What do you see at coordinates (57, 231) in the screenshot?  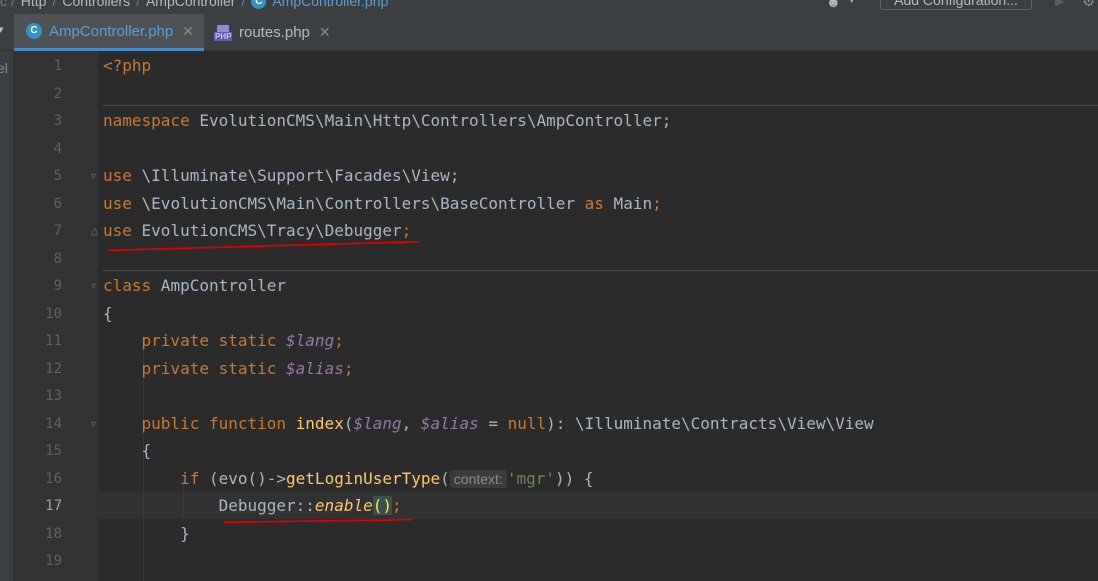 I see `line-number: 7` at bounding box center [57, 231].